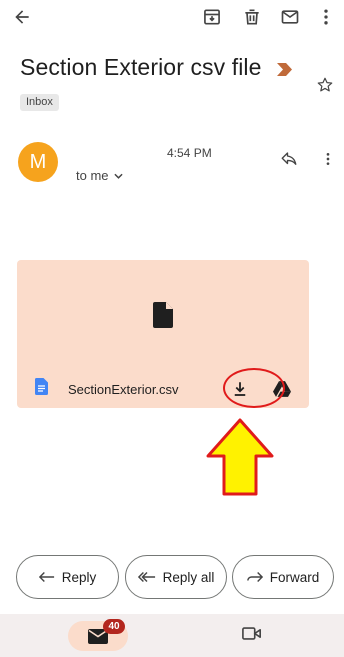  What do you see at coordinates (252, 17) in the screenshot?
I see `trash-icon` at bounding box center [252, 17].